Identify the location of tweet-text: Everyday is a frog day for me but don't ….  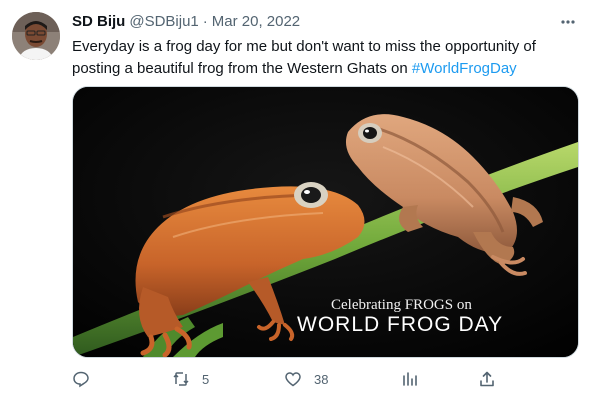
(322, 58).